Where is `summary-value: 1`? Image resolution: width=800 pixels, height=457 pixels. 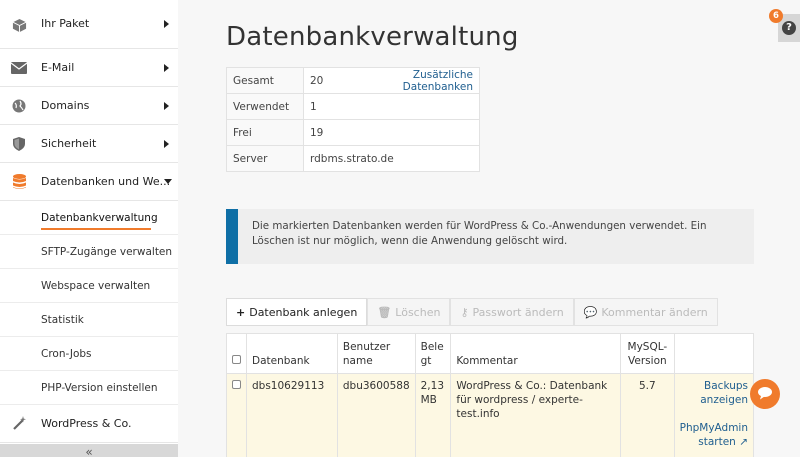
summary-value: 1 is located at coordinates (391, 106).